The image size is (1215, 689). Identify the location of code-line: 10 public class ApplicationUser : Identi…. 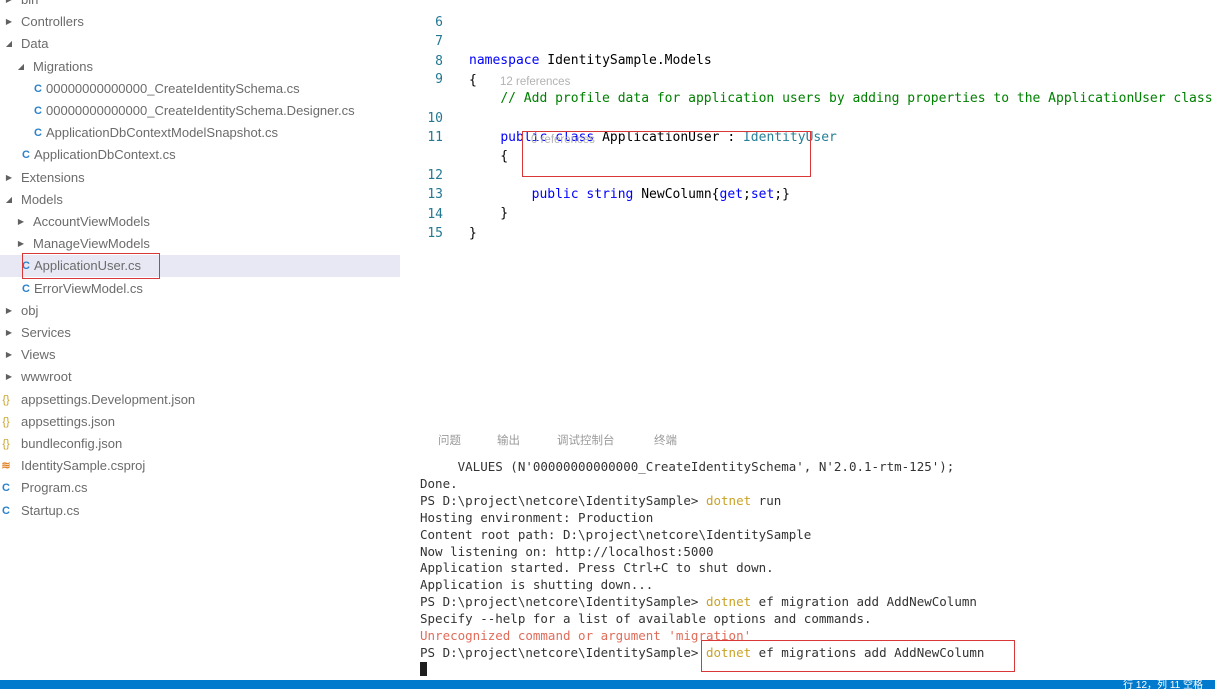
(618, 117).